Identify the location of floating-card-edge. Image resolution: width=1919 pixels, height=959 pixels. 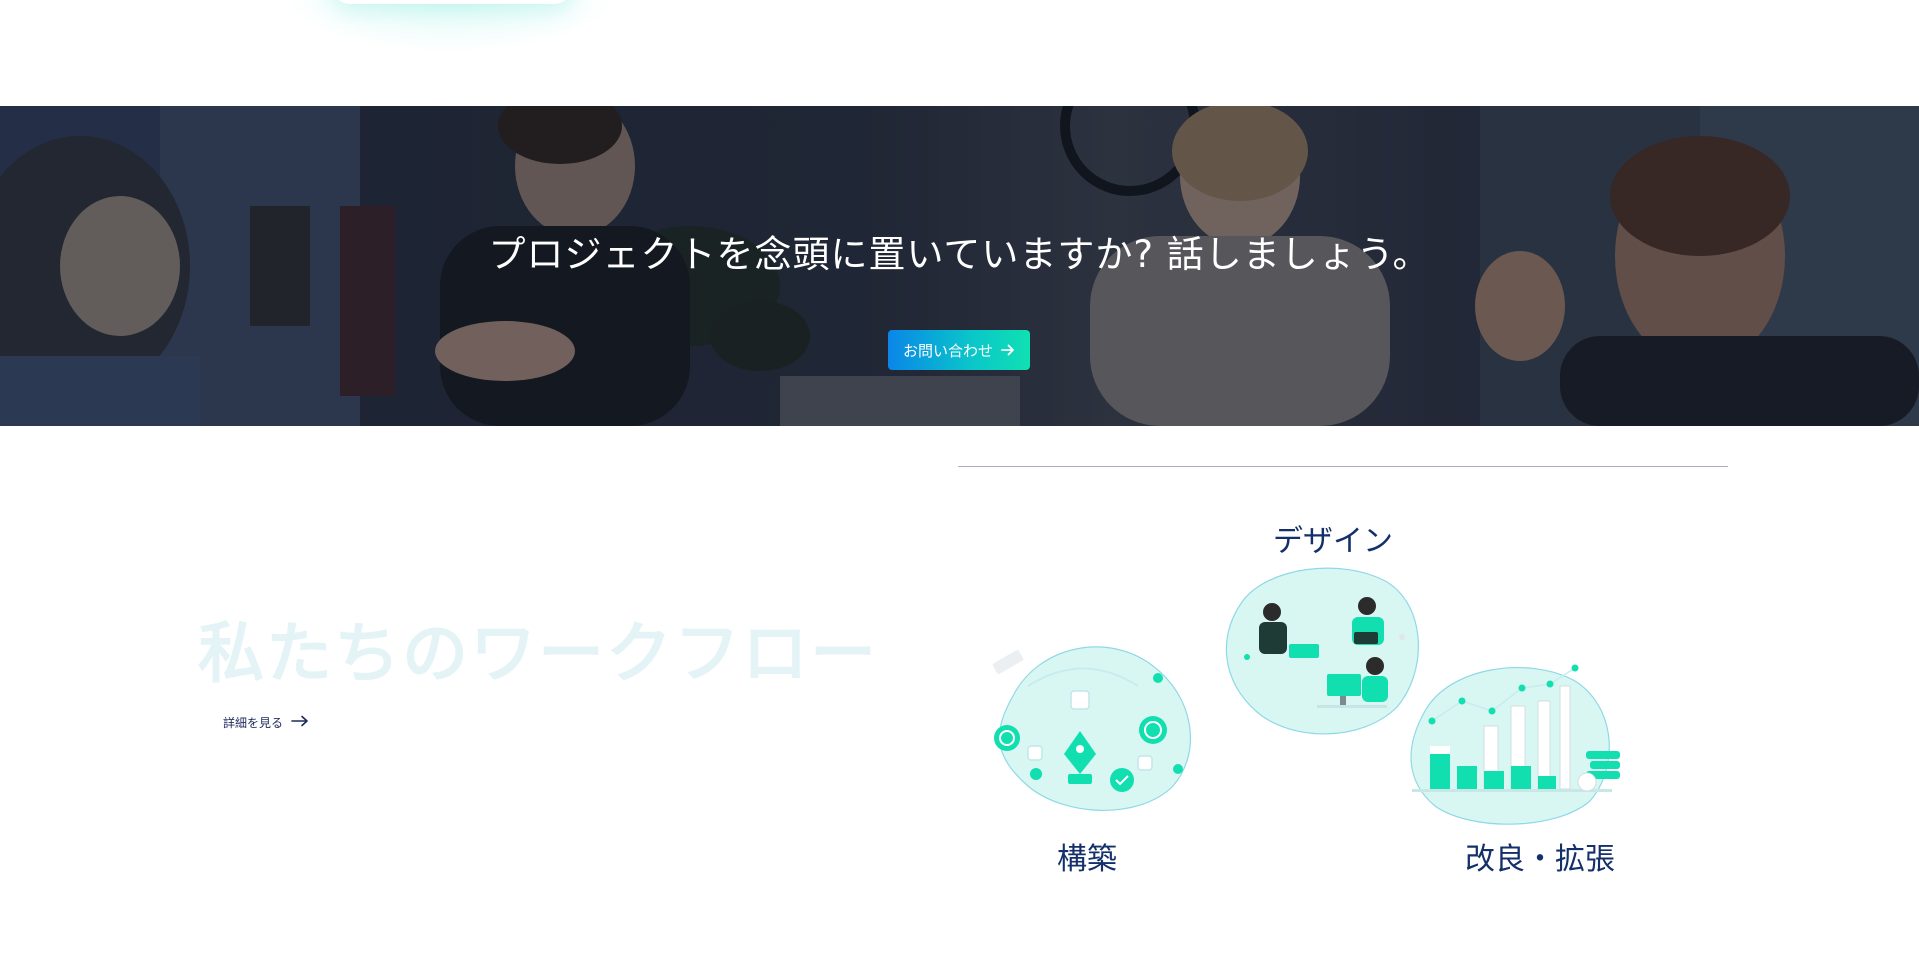
(452, 2).